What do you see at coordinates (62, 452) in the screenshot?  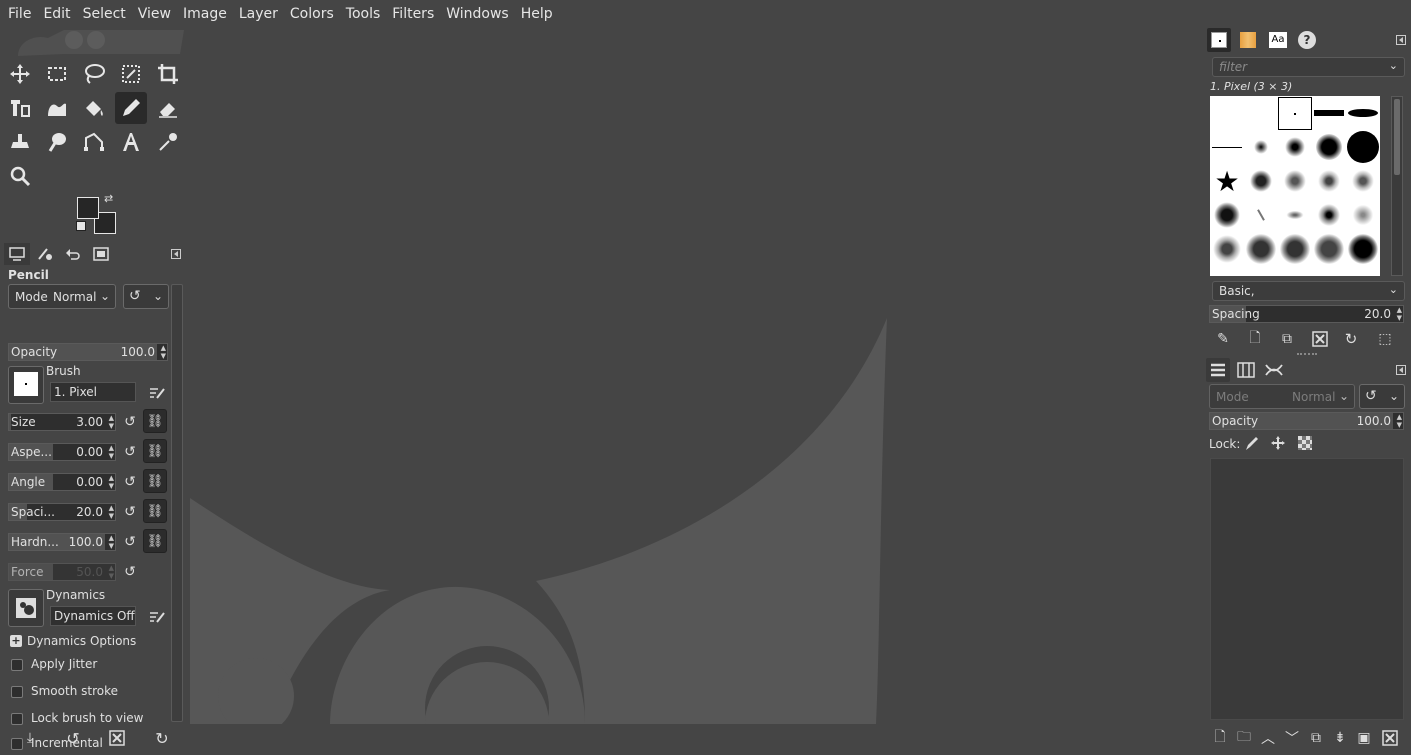 I see `aspect-spinner: Aspe... 0.00 ▲ ▼` at bounding box center [62, 452].